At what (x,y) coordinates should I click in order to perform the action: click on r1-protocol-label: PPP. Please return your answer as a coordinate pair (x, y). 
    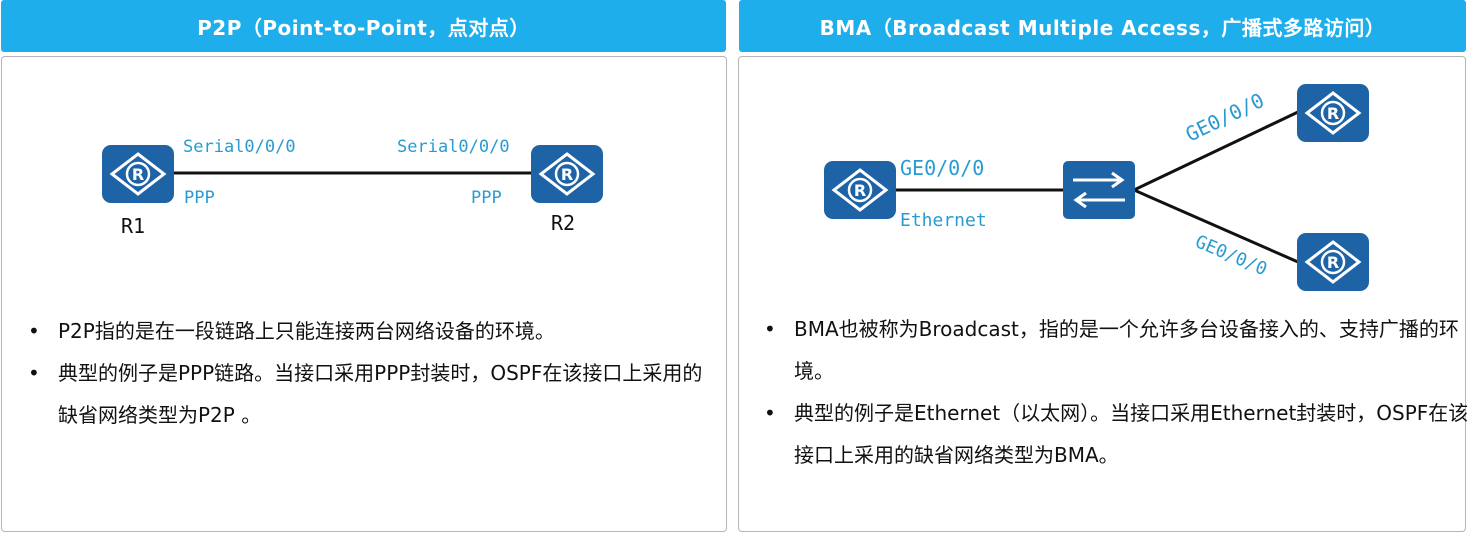
    Looking at the image, I should click on (199, 198).